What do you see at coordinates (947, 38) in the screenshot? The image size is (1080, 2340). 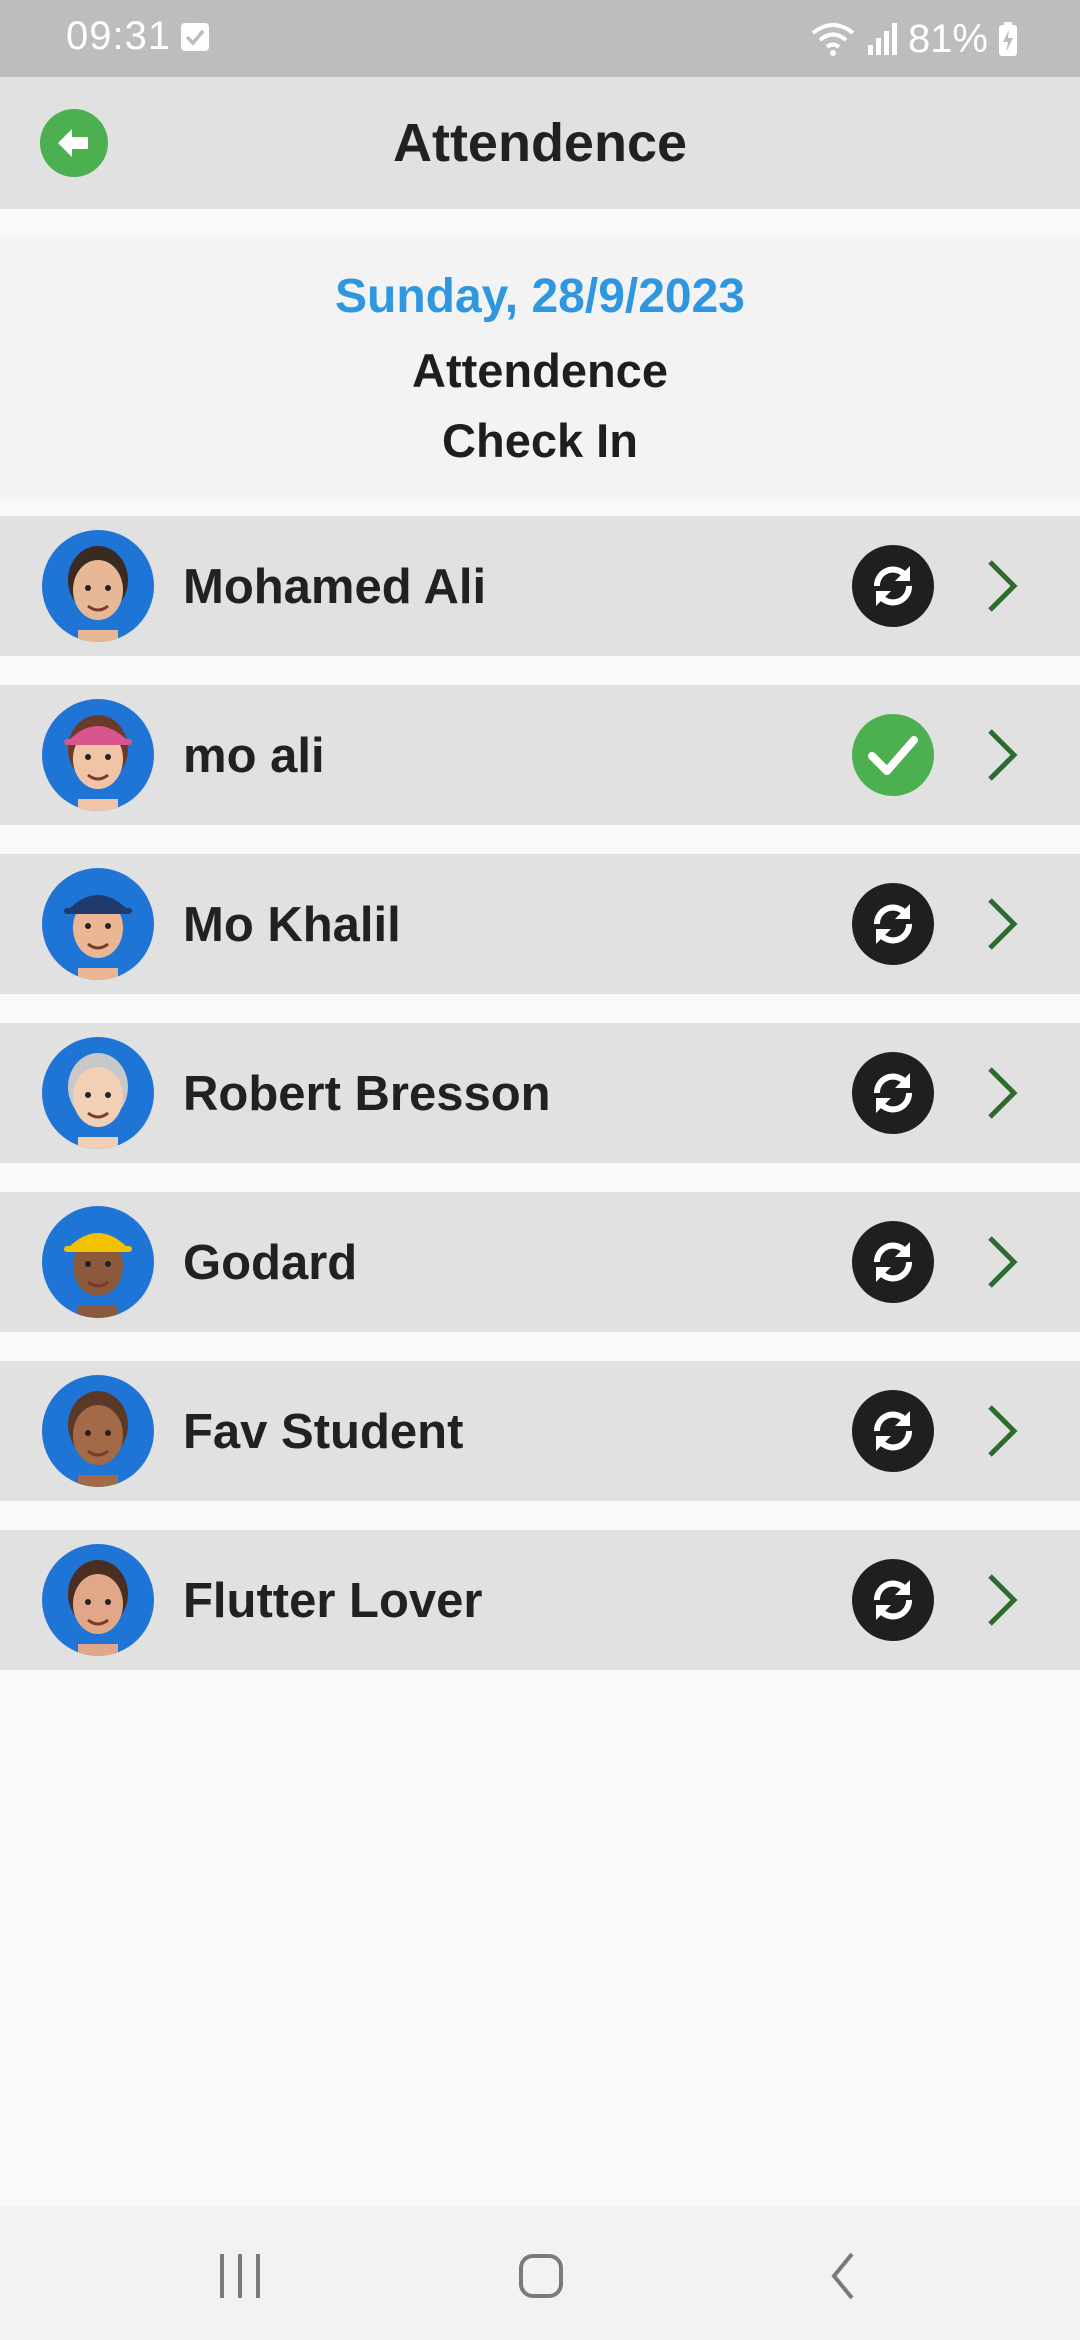 I see `battery-percentage: 81%` at bounding box center [947, 38].